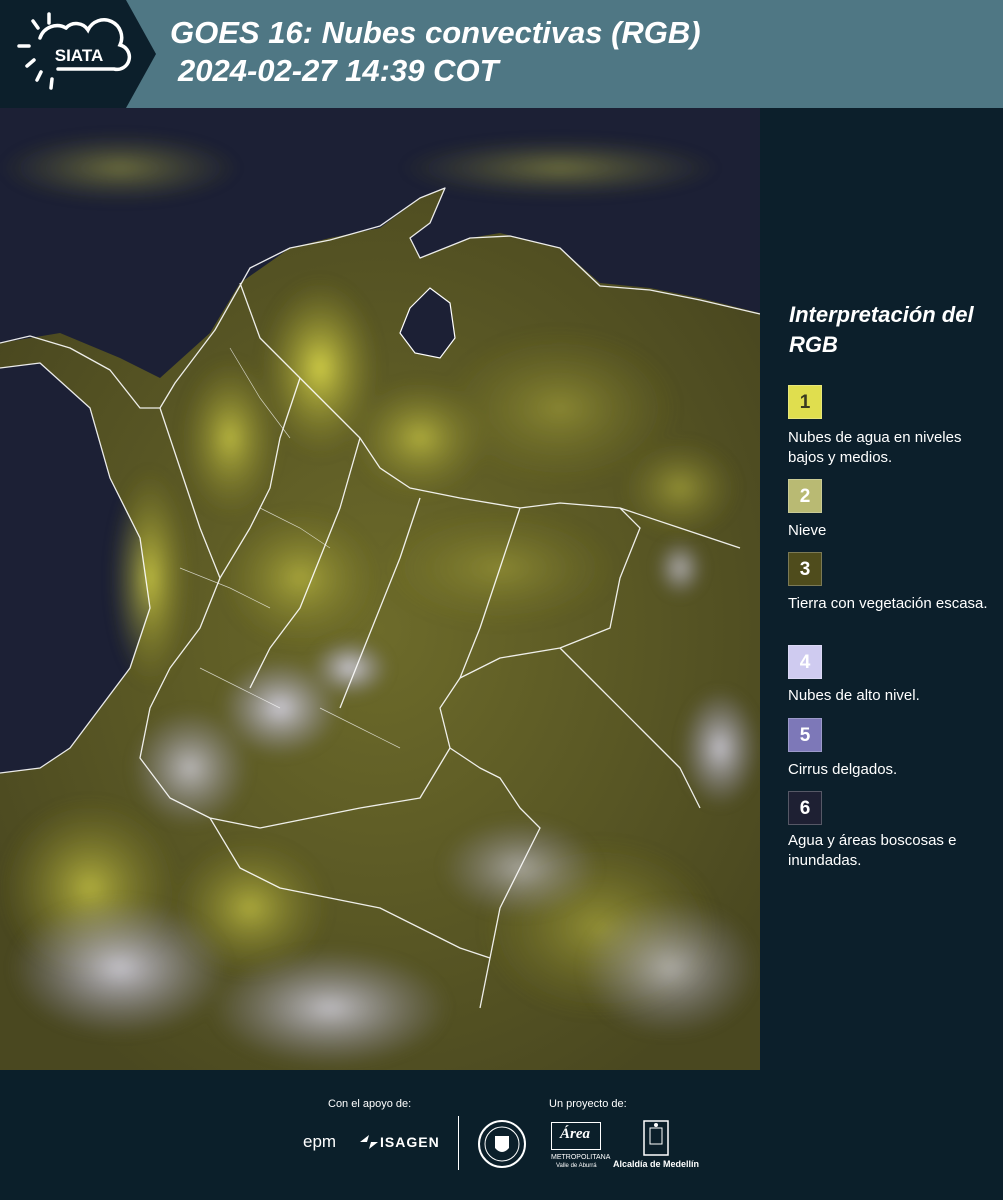  What do you see at coordinates (576, 1166) in the screenshot?
I see `area-metropolitana-sub2: Valle de Aburrá` at bounding box center [576, 1166].